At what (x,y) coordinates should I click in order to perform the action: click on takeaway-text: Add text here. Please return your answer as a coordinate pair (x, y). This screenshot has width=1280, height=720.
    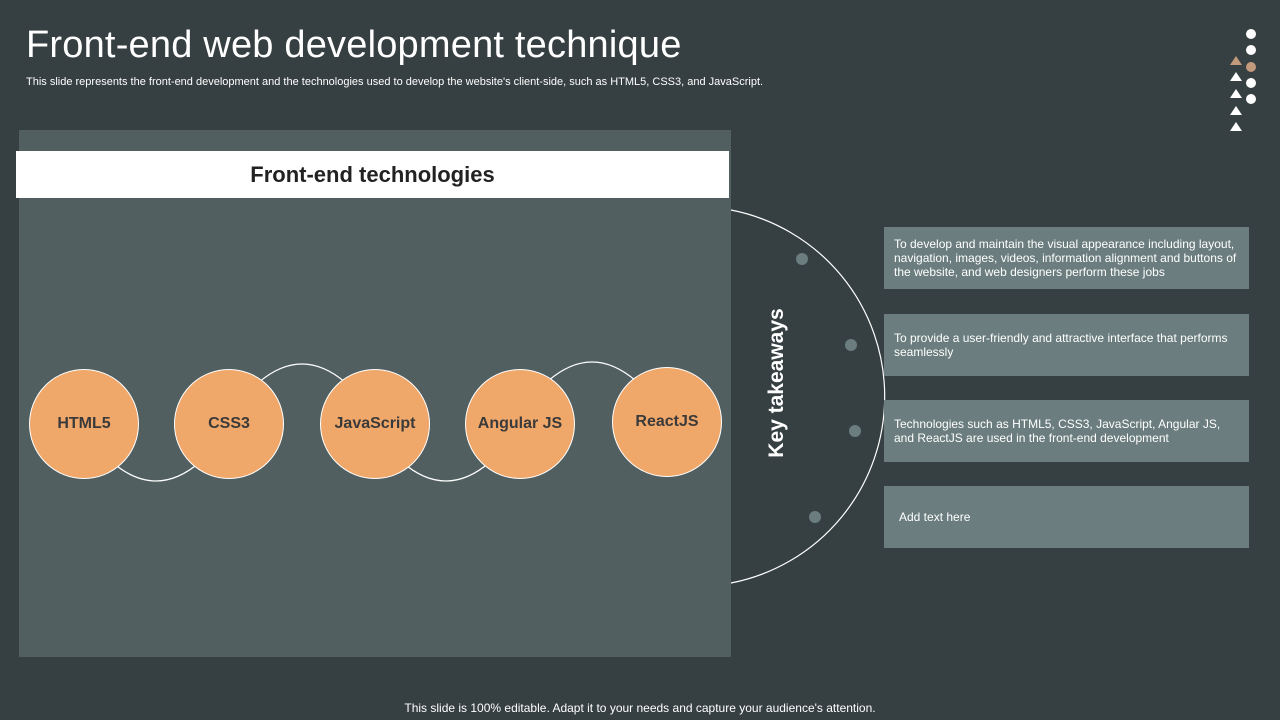
    Looking at the image, I should click on (935, 517).